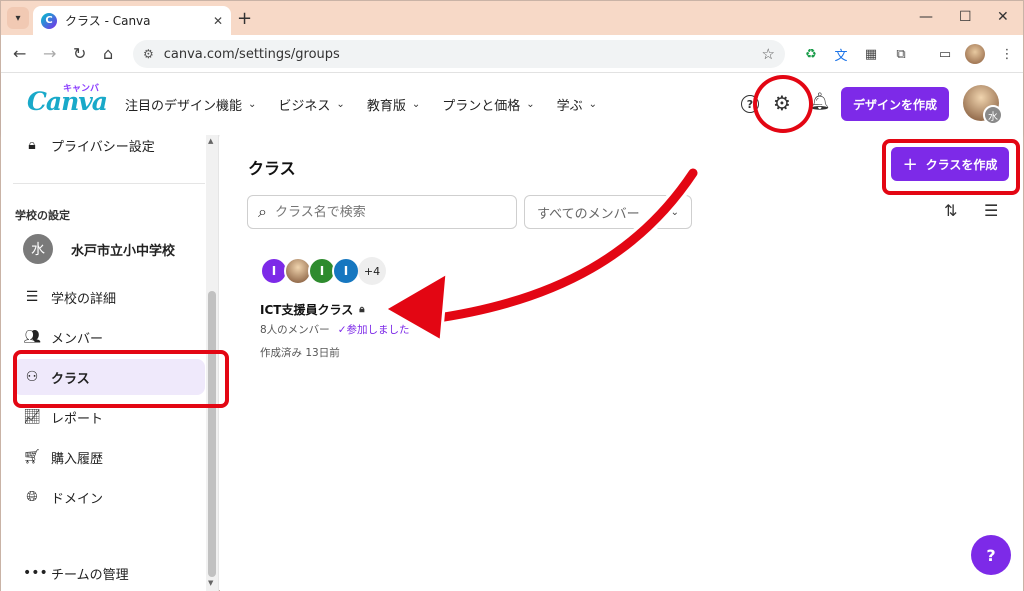  What do you see at coordinates (84, 299) in the screenshot?
I see `sidebar-item-label: 学校の詳細` at bounding box center [84, 299].